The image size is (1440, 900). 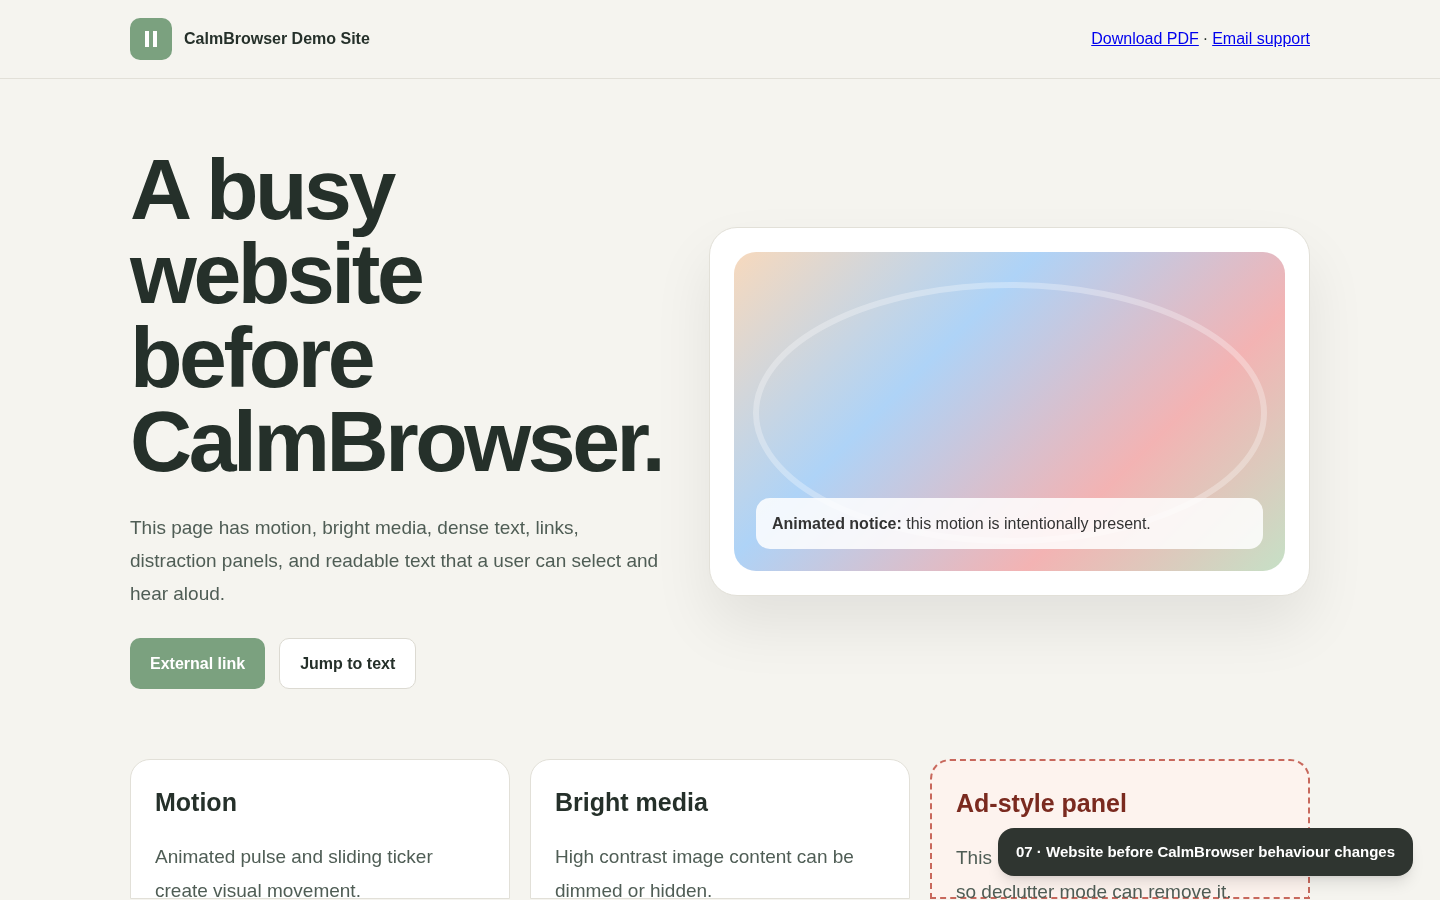 I want to click on notice-text: Animated notice: this motion is intentionally present., so click(x=961, y=523).